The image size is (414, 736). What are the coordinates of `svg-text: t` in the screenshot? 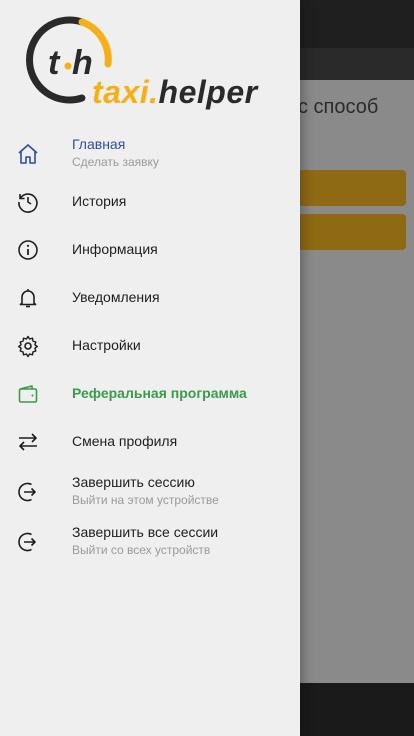 It's located at (54, 63).